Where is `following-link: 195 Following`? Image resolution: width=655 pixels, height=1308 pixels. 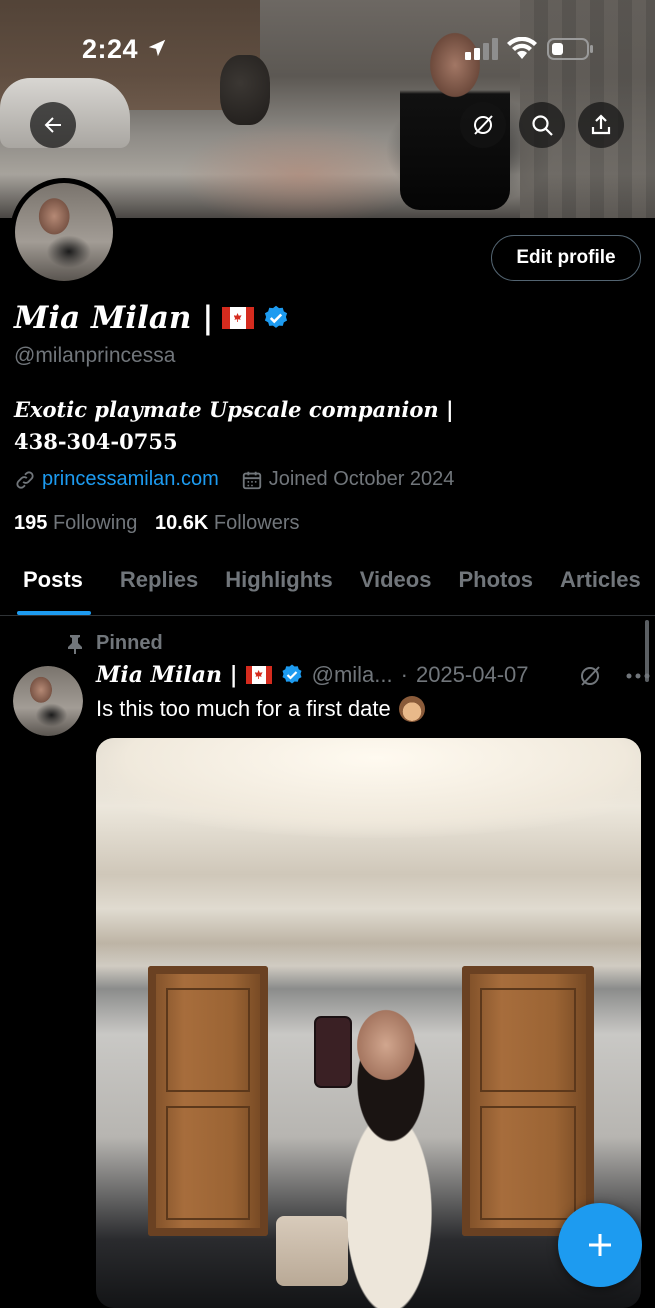
following-link: 195 Following is located at coordinates (75, 523).